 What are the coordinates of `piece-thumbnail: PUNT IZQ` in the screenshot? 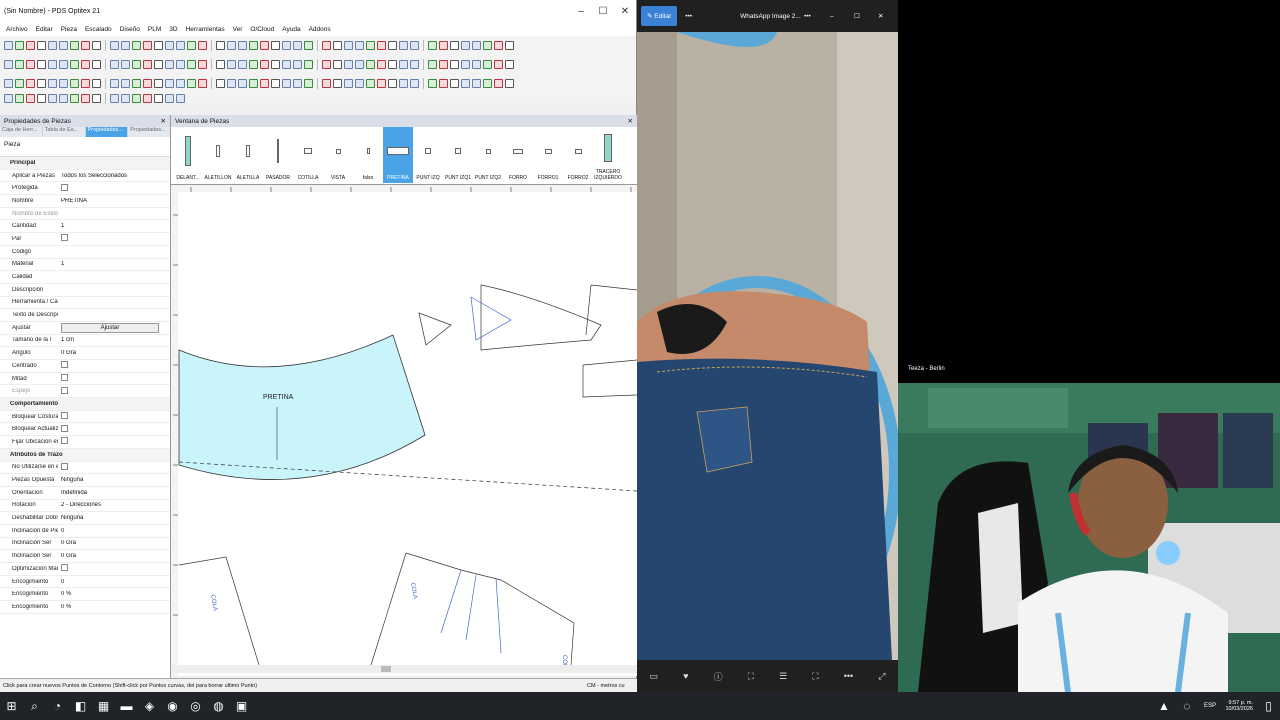 It's located at (428, 155).